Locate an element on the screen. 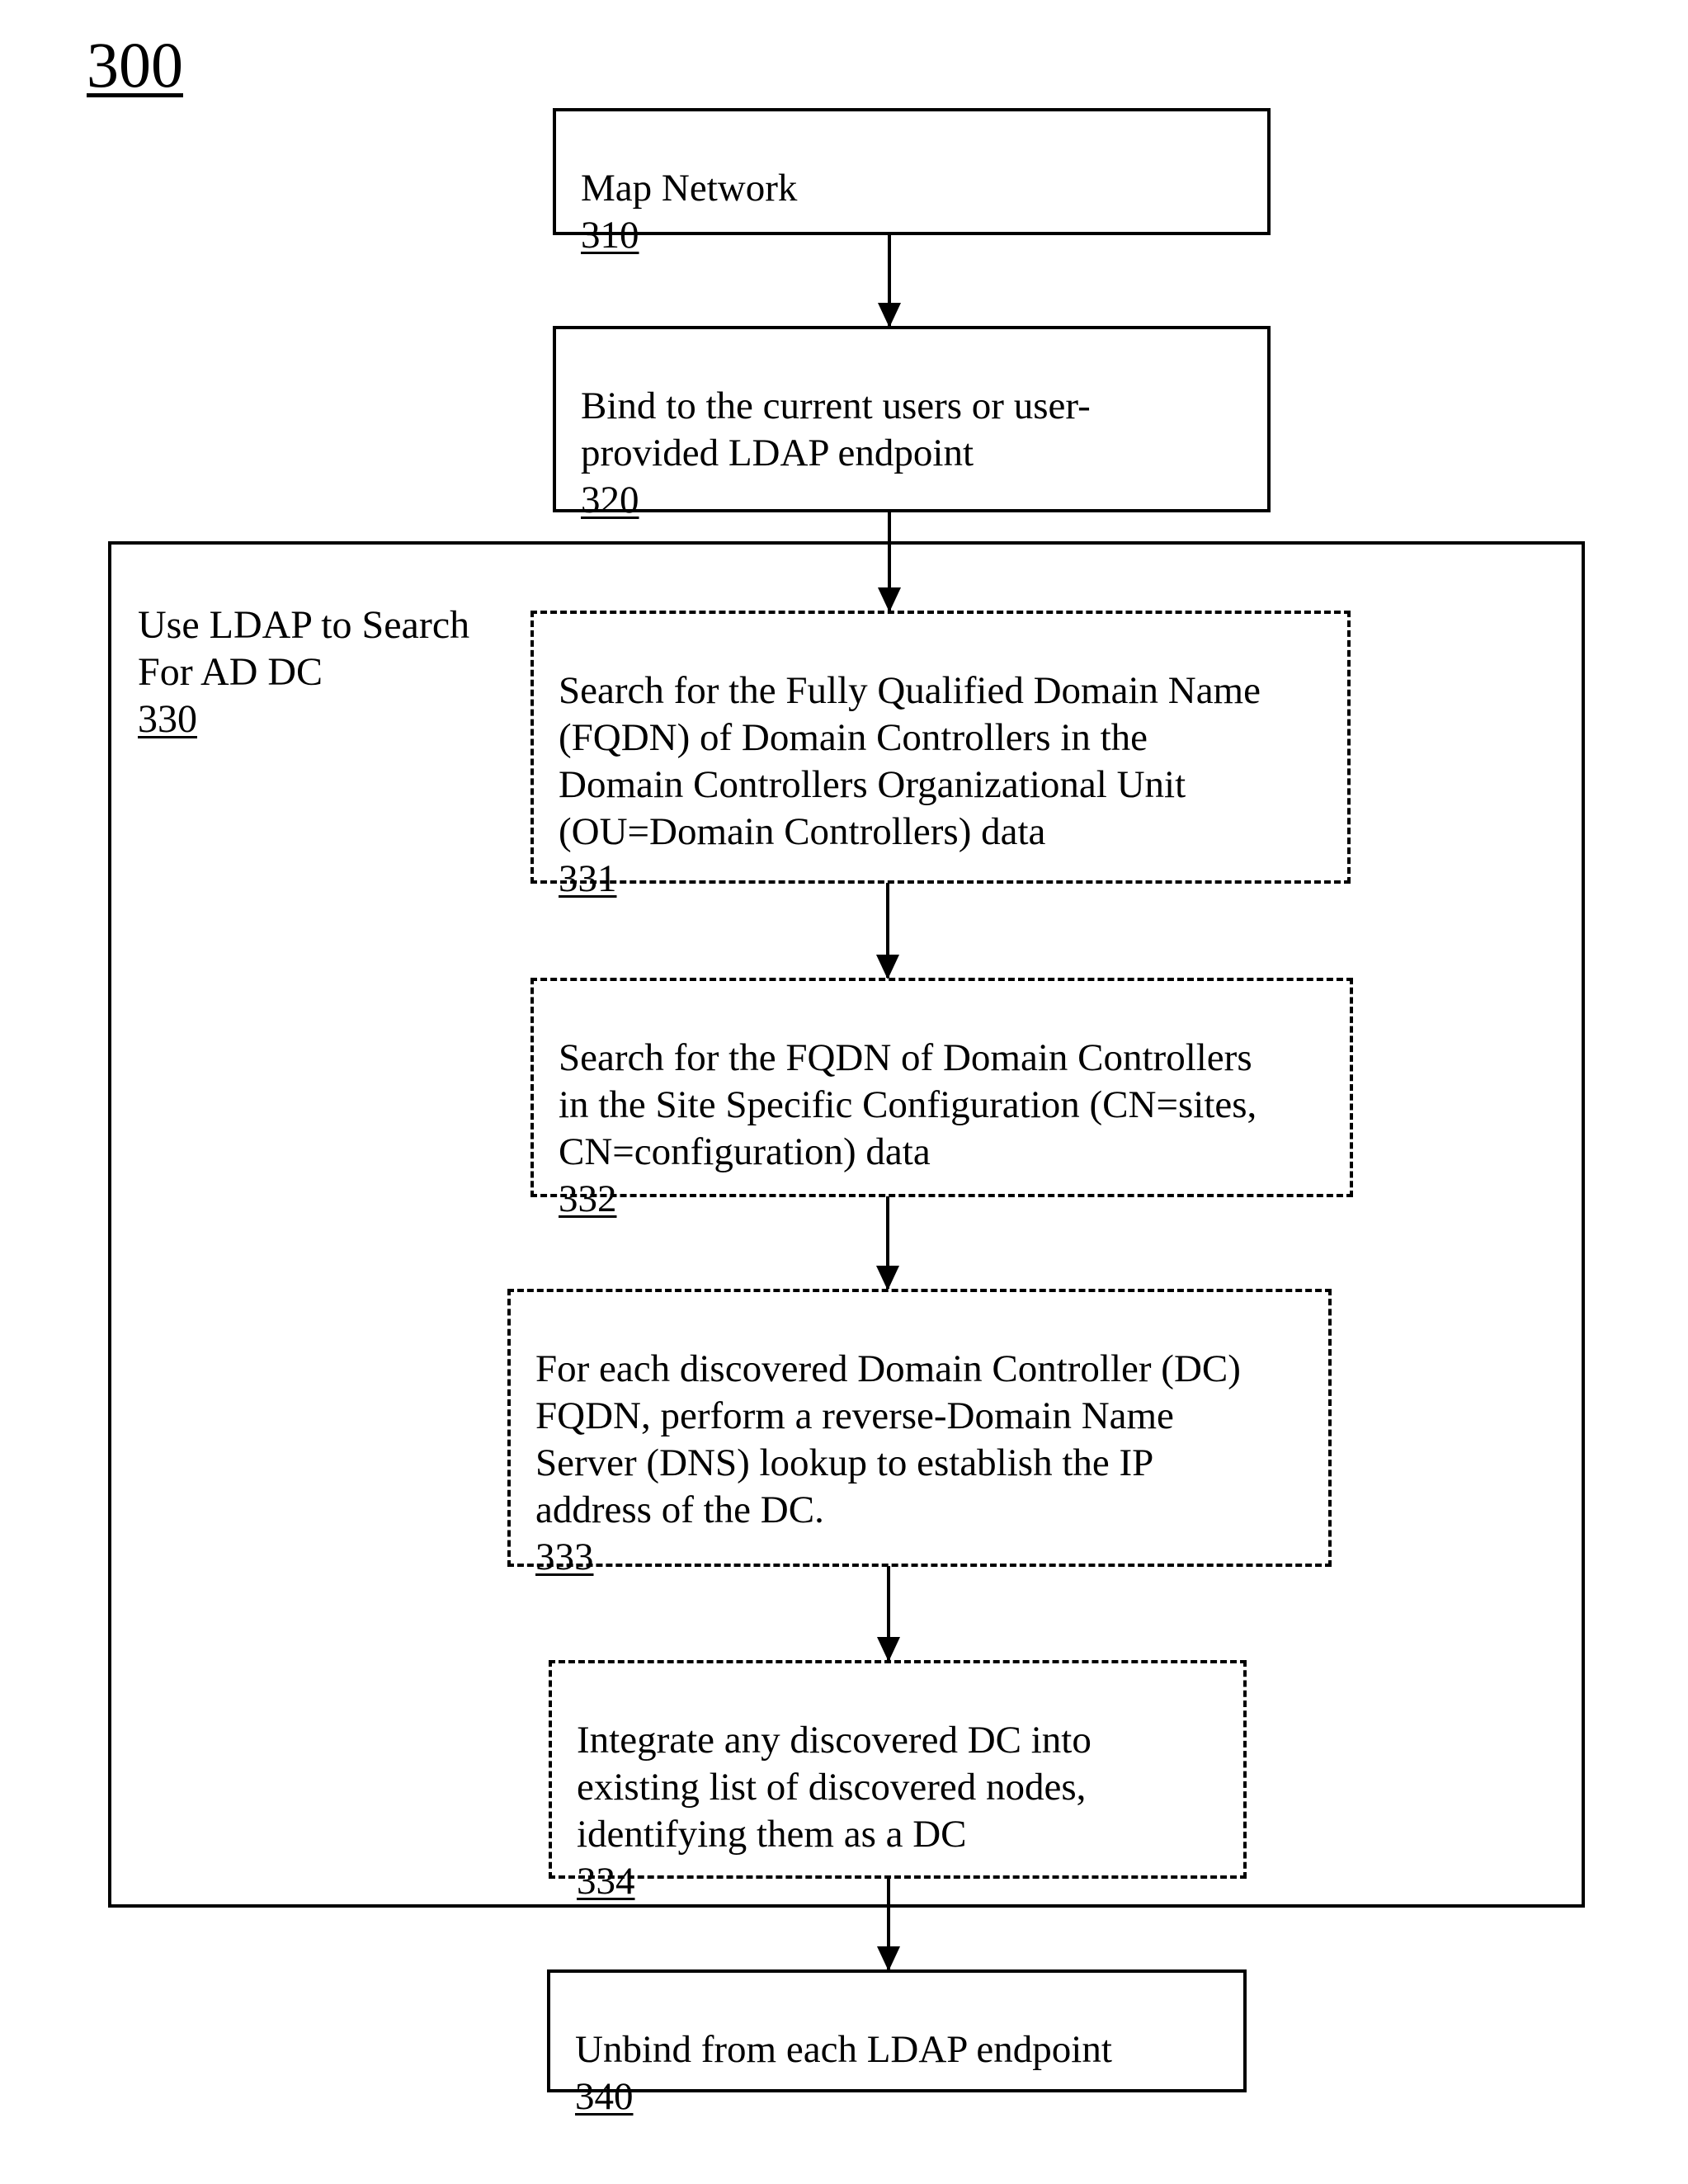  step-331-ref: 331 is located at coordinates (588, 878).